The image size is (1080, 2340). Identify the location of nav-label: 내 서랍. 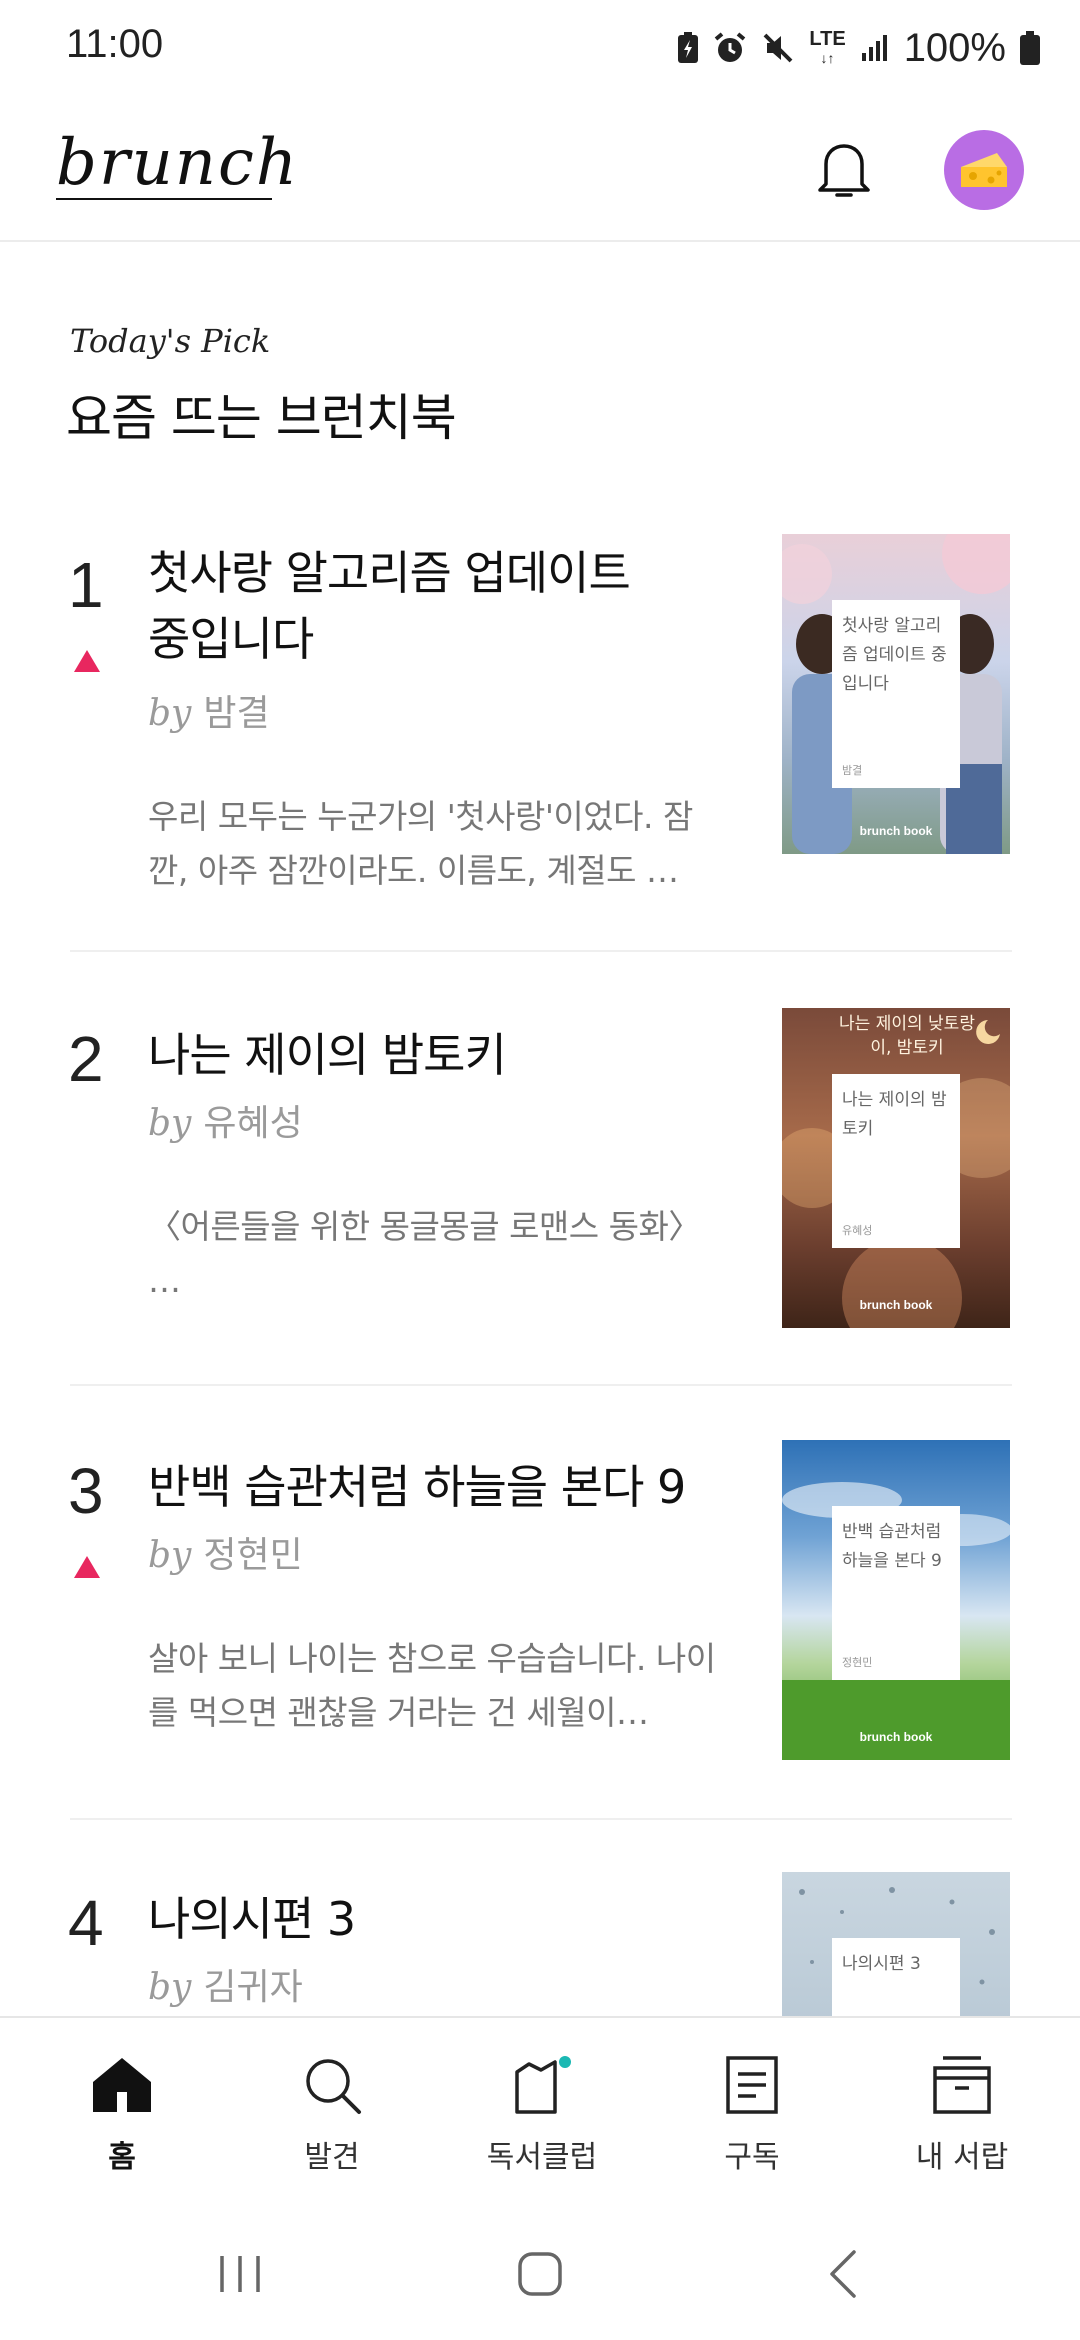
(962, 2157).